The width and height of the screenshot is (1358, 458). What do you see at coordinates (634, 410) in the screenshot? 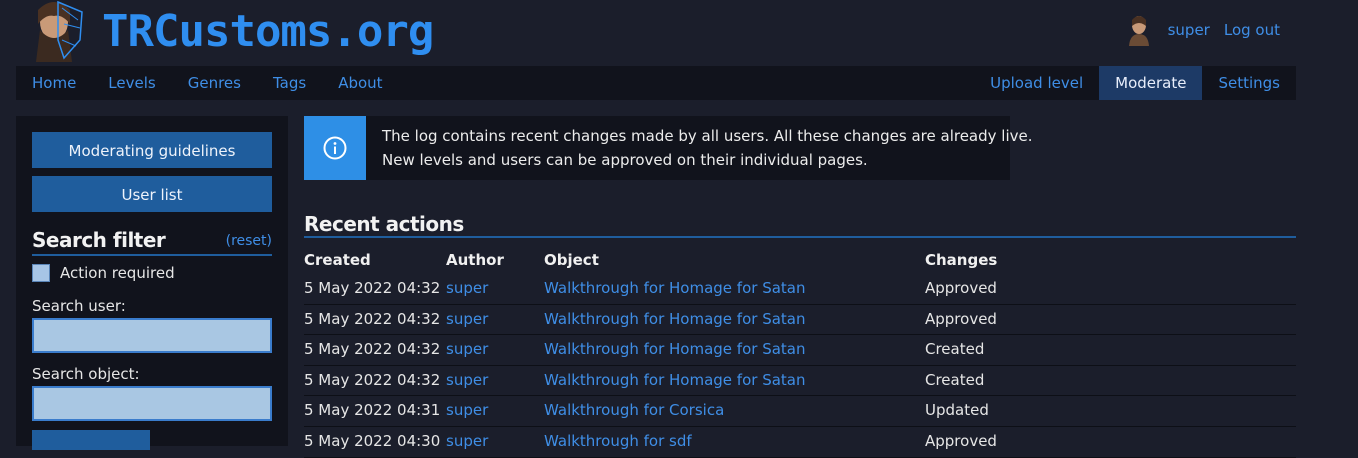
I see `object-link: Walkthrough for Corsica` at bounding box center [634, 410].